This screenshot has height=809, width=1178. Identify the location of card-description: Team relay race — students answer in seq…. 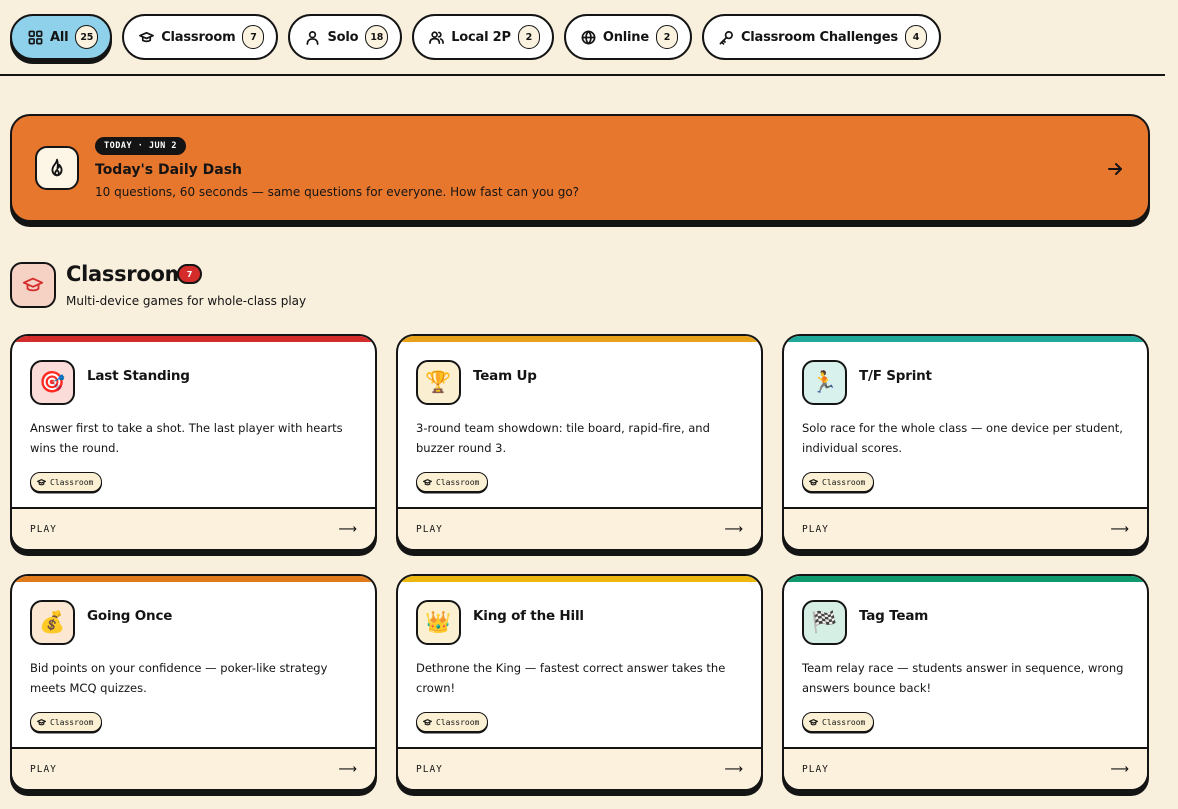
(963, 678).